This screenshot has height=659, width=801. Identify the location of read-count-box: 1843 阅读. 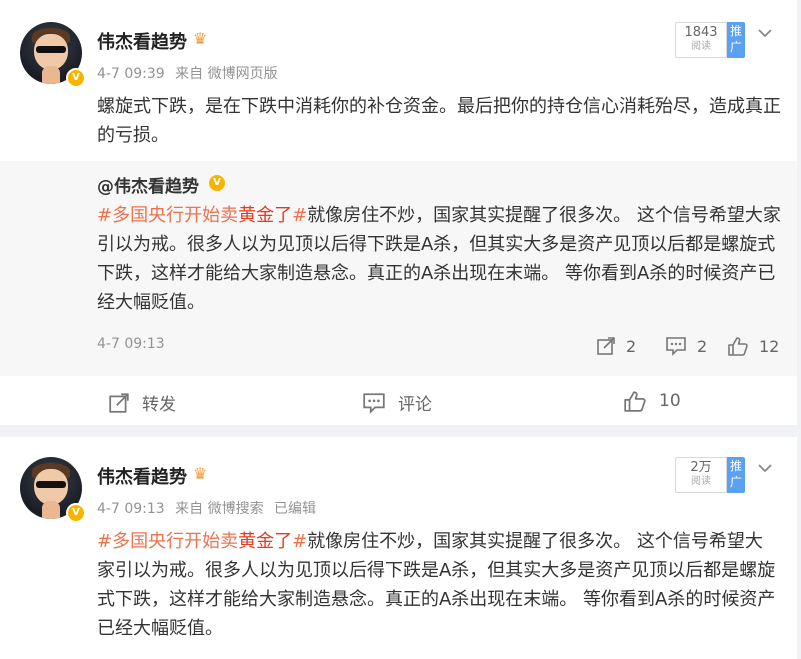
(701, 40).